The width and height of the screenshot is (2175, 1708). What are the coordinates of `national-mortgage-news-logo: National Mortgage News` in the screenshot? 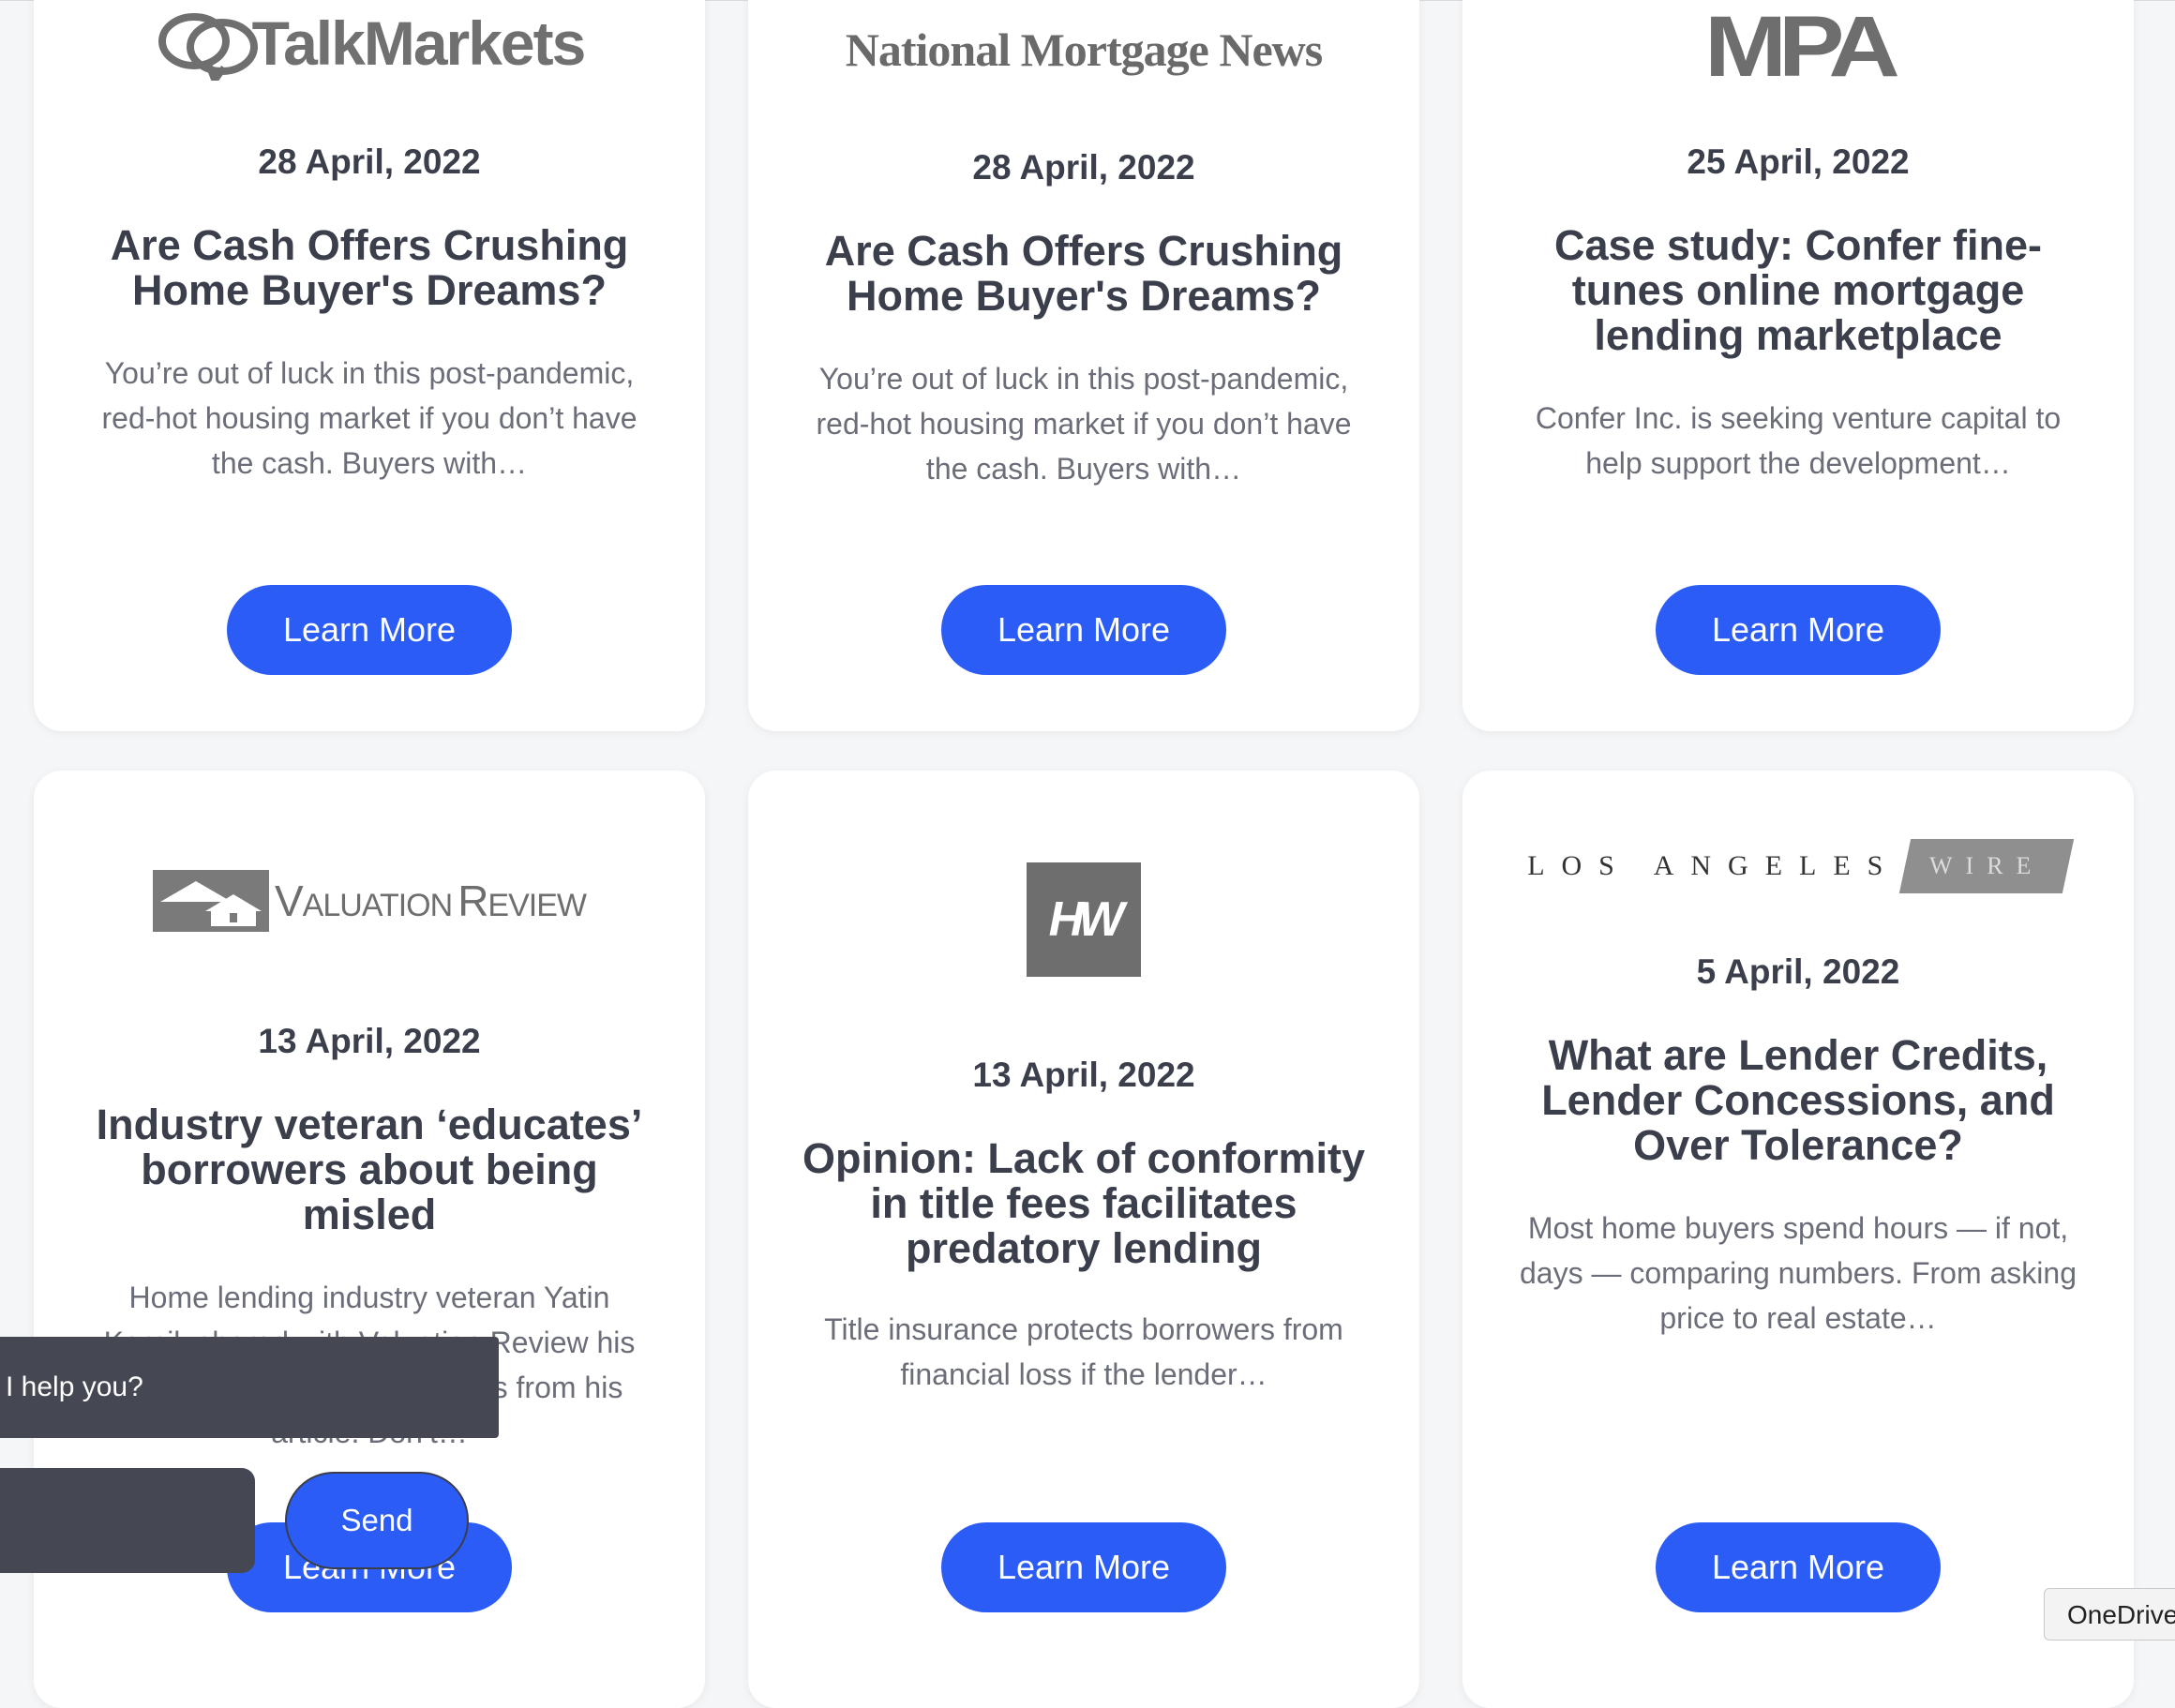 It's located at (1083, 50).